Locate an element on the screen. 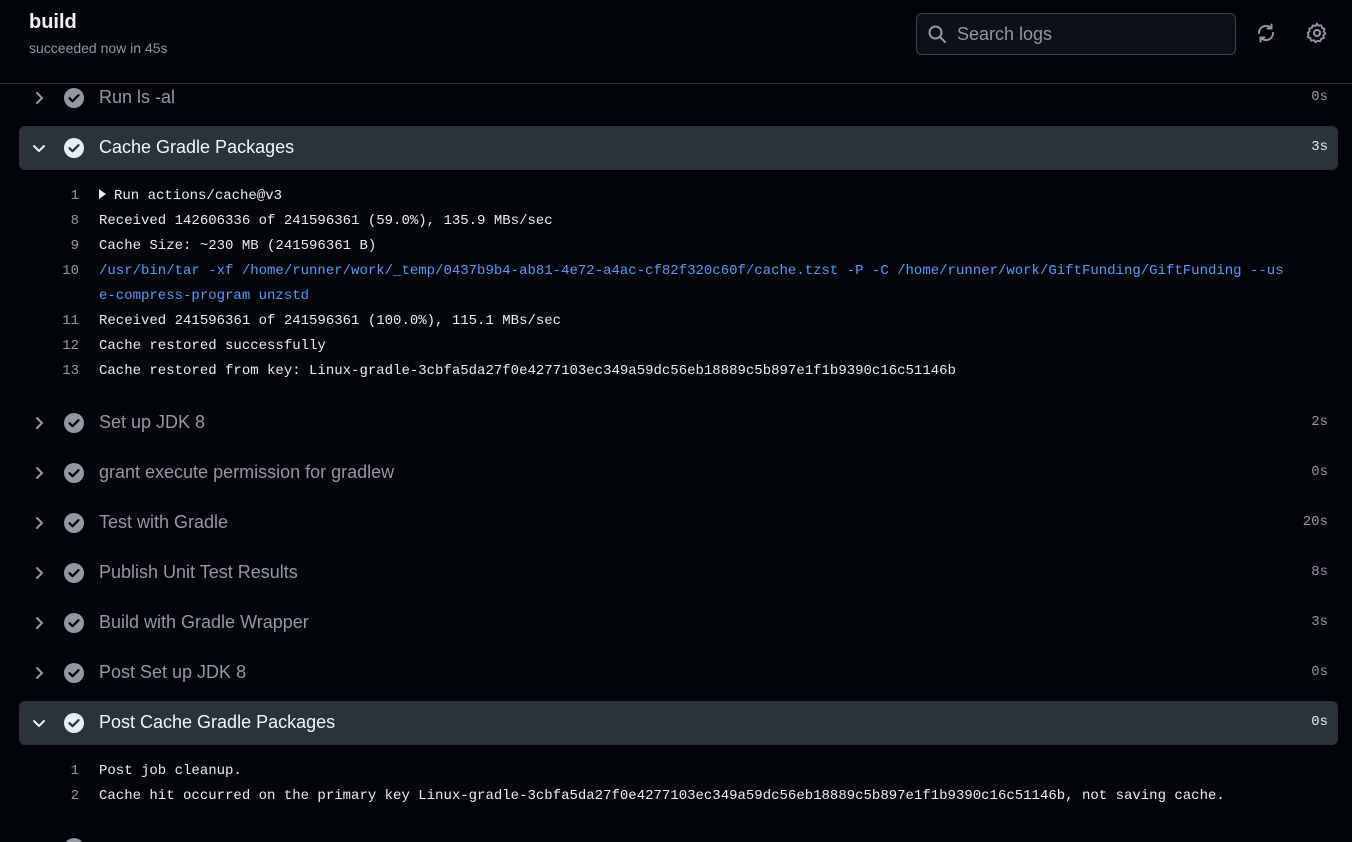 The width and height of the screenshot is (1352, 842). step-name: Test with Gradle is located at coordinates (164, 522).